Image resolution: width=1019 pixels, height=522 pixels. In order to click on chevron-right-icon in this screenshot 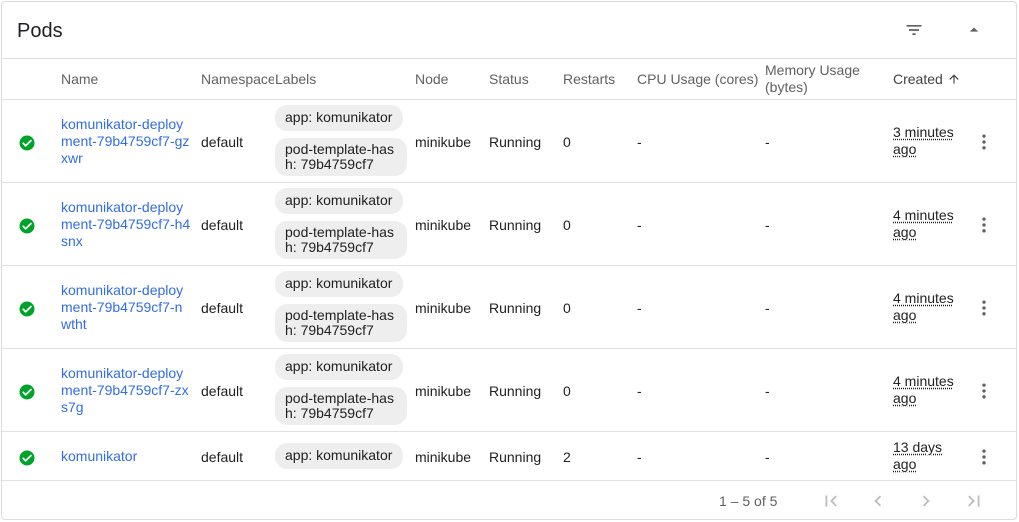, I will do `click(926, 501)`.